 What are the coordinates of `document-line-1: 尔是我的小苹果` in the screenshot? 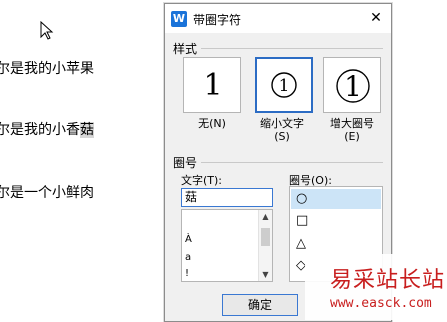 It's located at (47, 69).